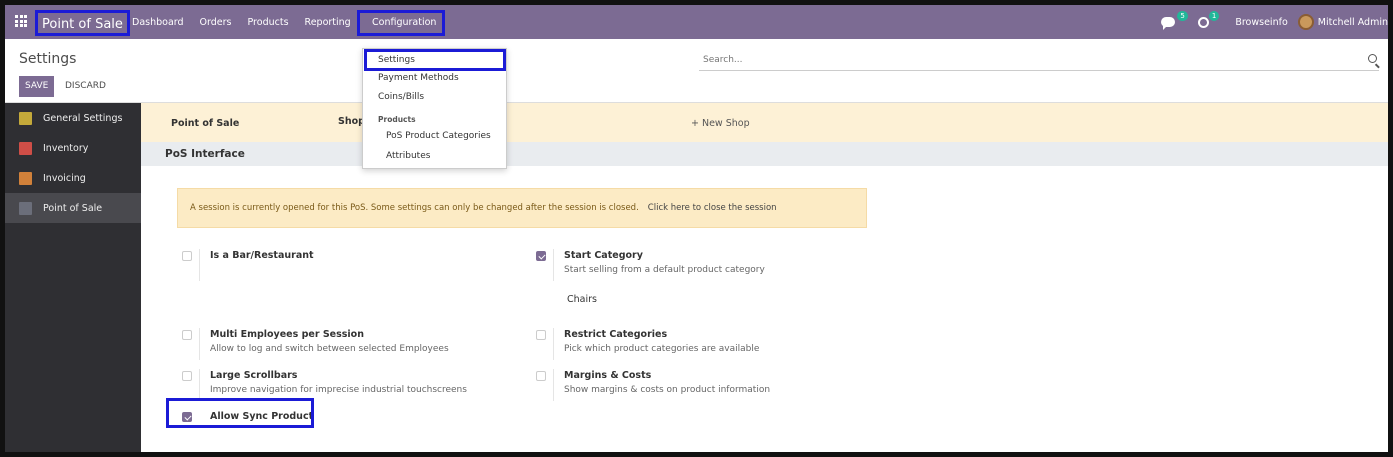 The image size is (1393, 457). What do you see at coordinates (25, 148) in the screenshot?
I see `inventory-icon` at bounding box center [25, 148].